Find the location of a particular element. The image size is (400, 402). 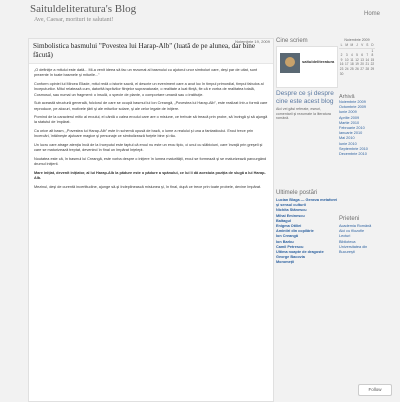

follow-button: Follow is located at coordinates (375, 390).